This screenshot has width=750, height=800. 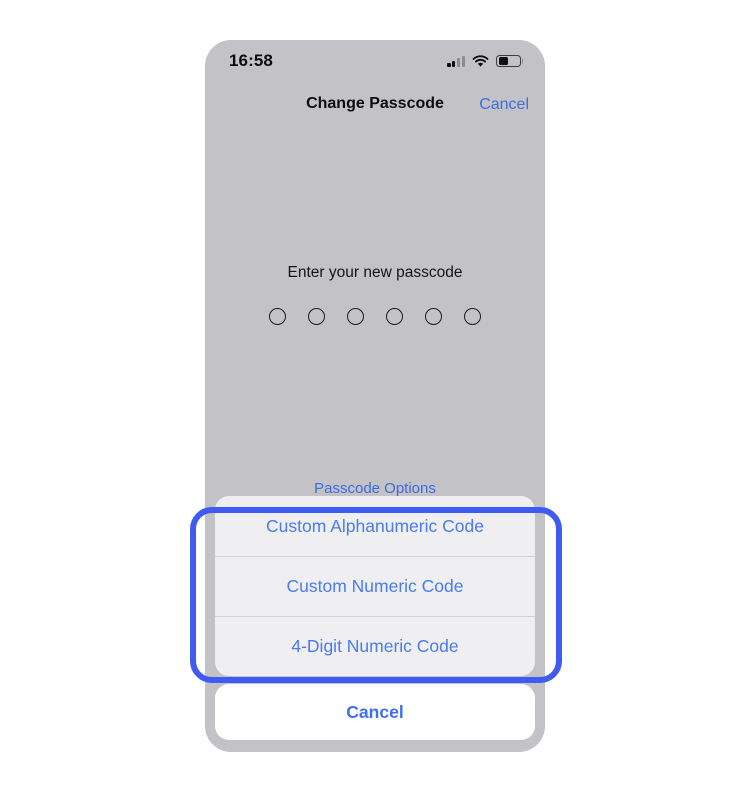 I want to click on status-icons, so click(x=485, y=61).